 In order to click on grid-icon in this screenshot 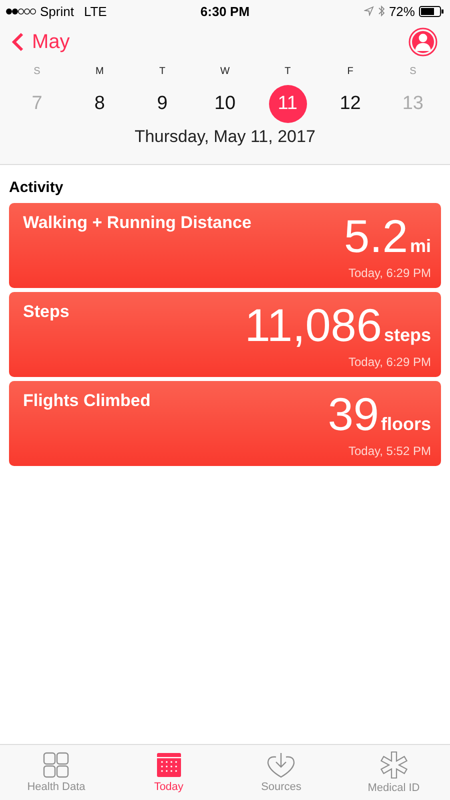, I will do `click(56, 765)`.